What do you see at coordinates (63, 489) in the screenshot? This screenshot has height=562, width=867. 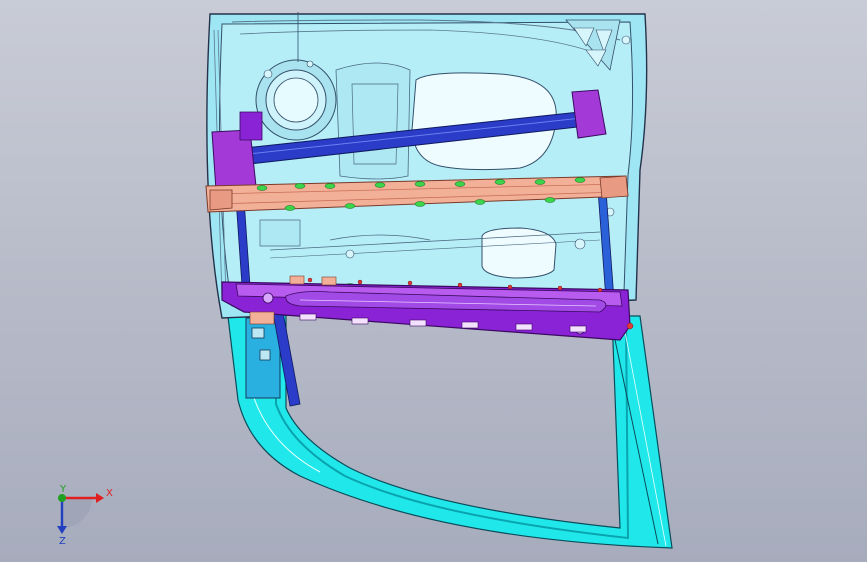 I see `y-axis-label: Y` at bounding box center [63, 489].